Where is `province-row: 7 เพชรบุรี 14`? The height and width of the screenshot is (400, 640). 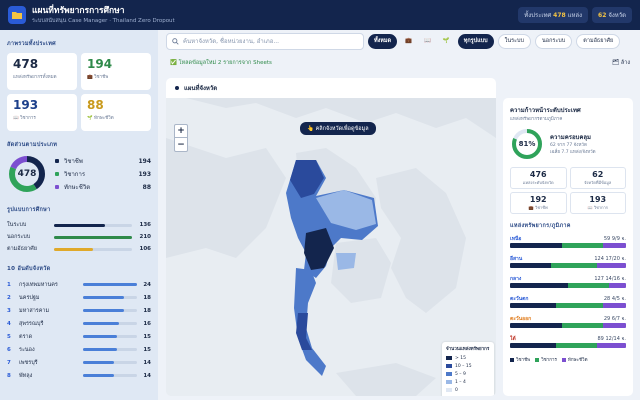
province-row: 7 เพชรบุรี 14 is located at coordinates (79, 362).